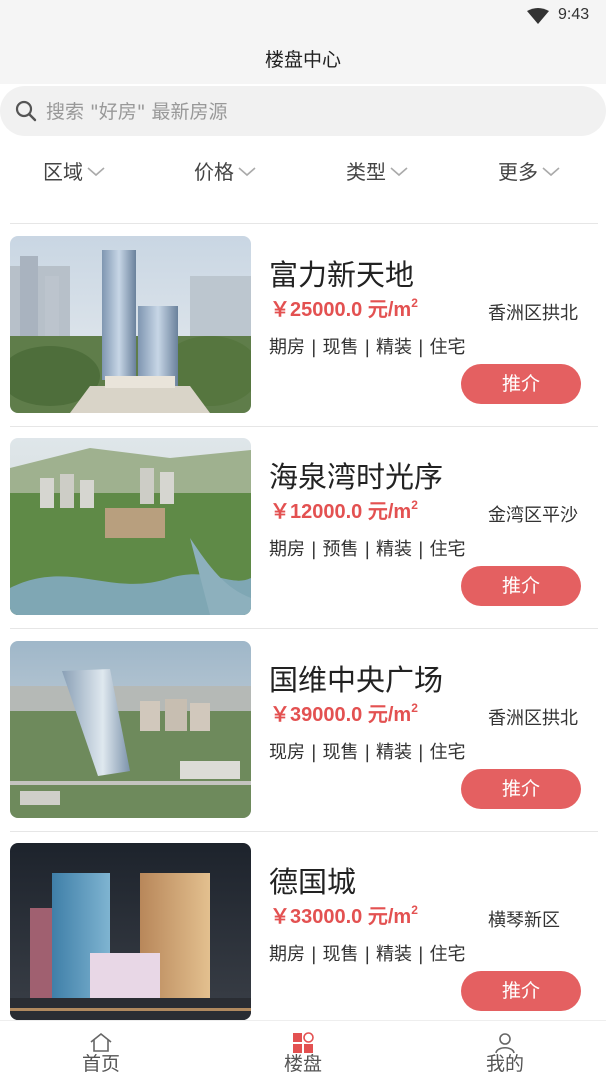 The image size is (606, 1080). Describe the element at coordinates (366, 171) in the screenshot. I see `filter-label: 类型` at that location.